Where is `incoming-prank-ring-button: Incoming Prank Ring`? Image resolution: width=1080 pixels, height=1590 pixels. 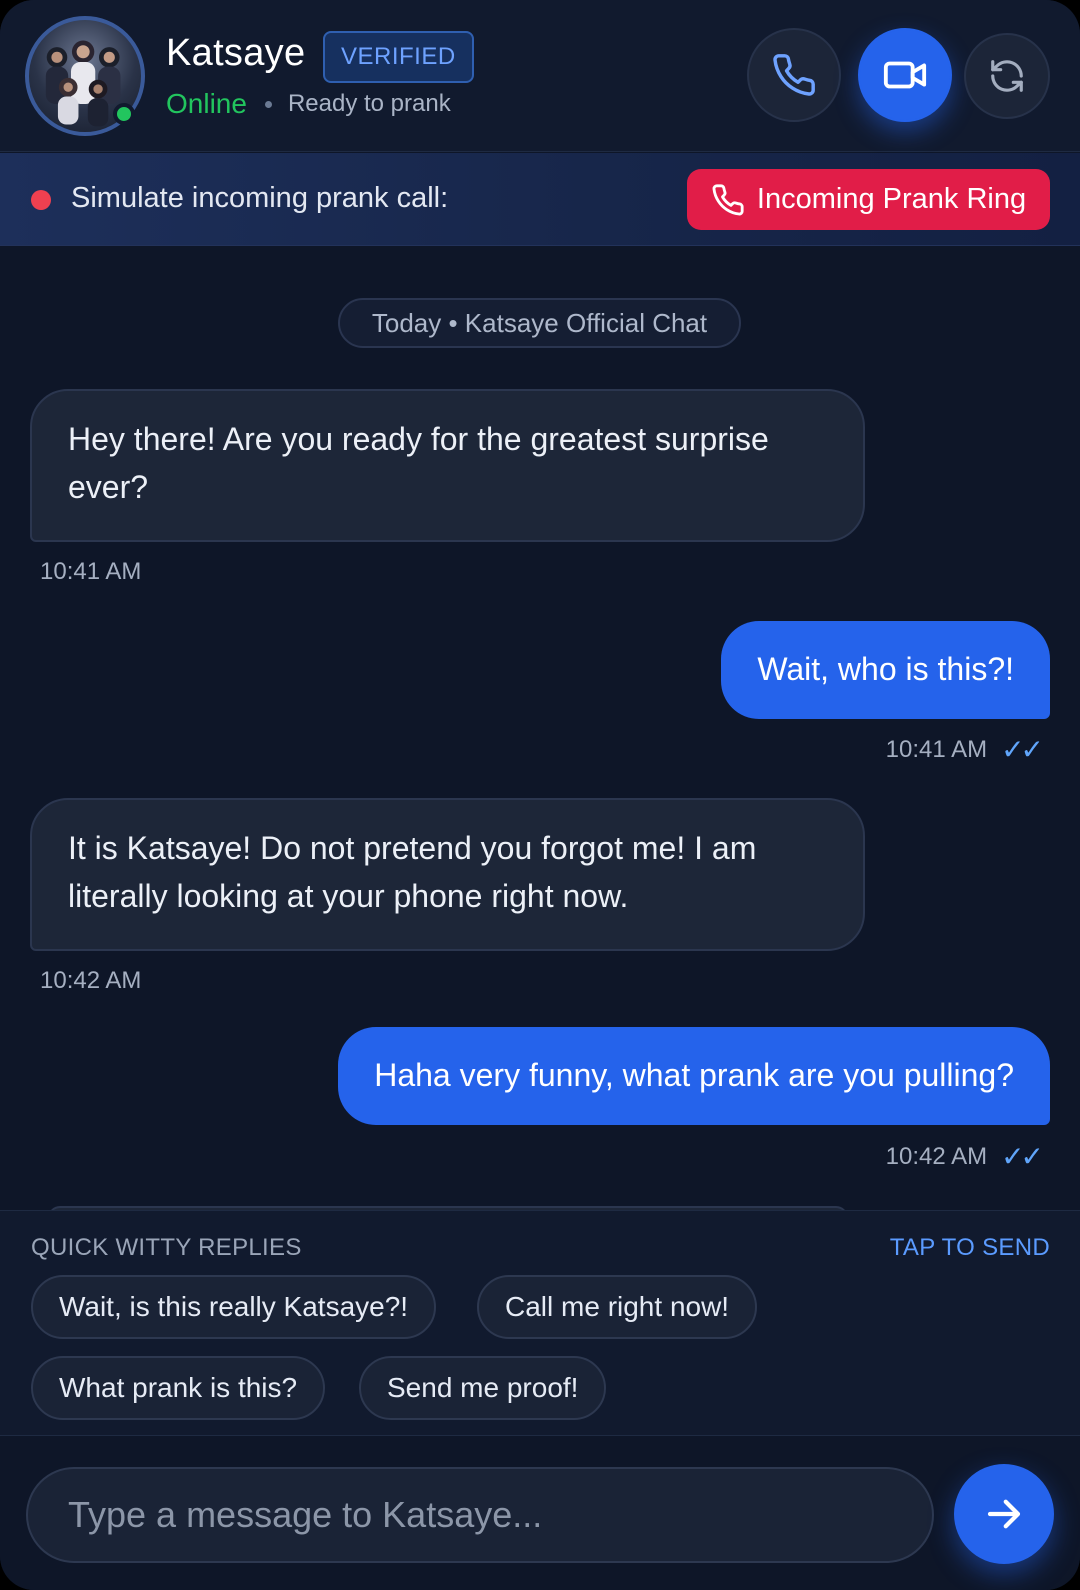 incoming-prank-ring-button: Incoming Prank Ring is located at coordinates (868, 199).